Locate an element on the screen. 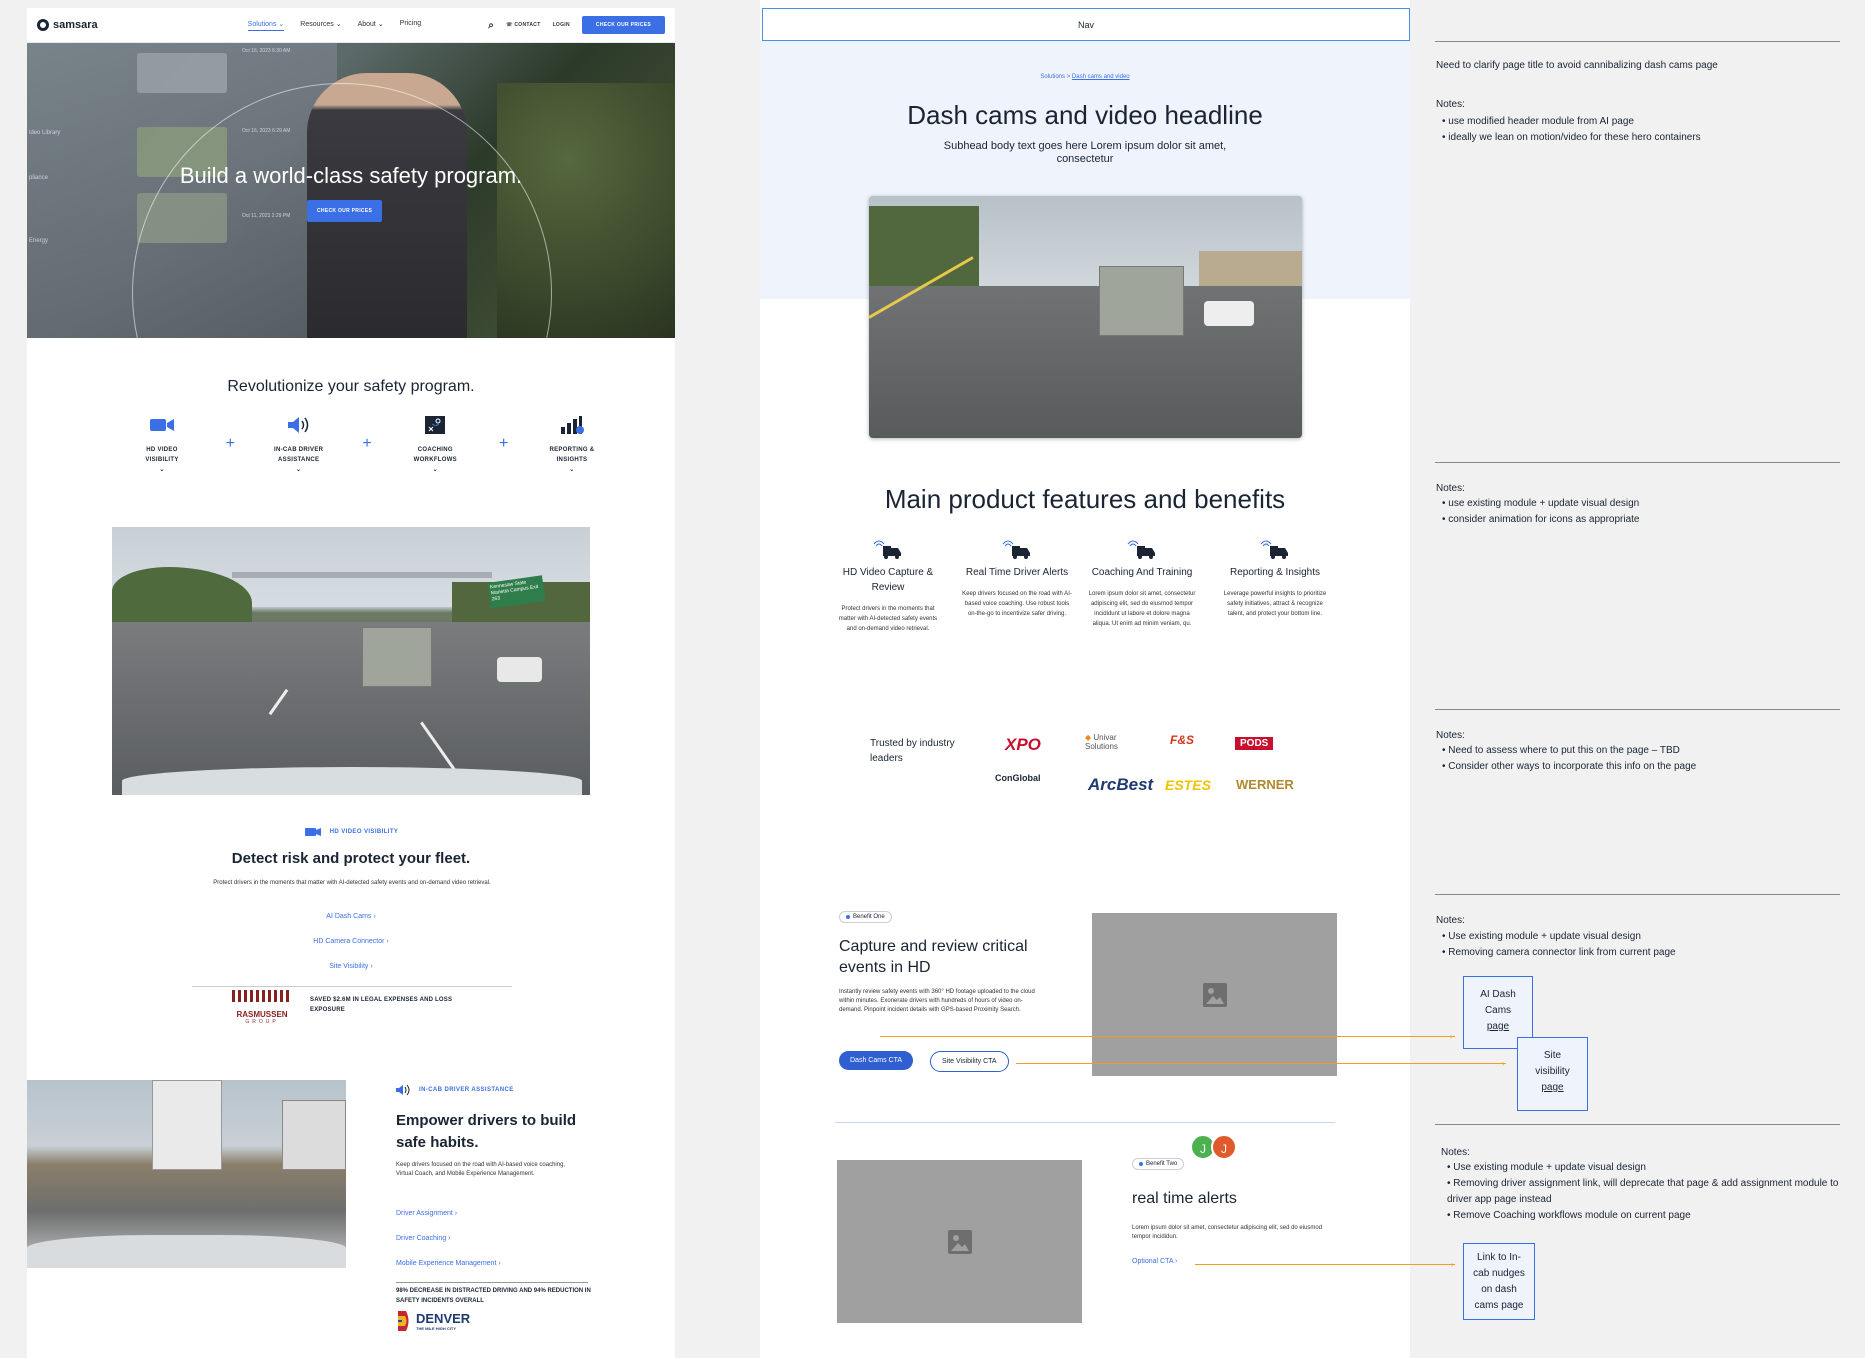 This screenshot has width=1865, height=1358. breadcrumb-dash-cams: Dash cams and video is located at coordinates (1101, 77).